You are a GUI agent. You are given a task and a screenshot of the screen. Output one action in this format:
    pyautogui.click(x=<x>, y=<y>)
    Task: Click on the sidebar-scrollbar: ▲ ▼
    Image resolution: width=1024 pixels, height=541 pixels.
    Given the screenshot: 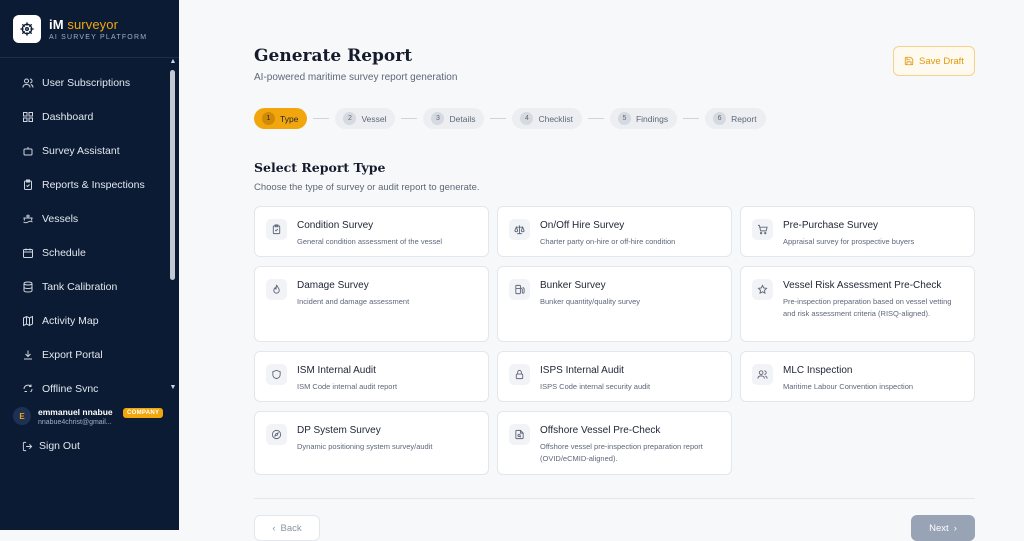 What is the action you would take?
    pyautogui.click(x=173, y=225)
    